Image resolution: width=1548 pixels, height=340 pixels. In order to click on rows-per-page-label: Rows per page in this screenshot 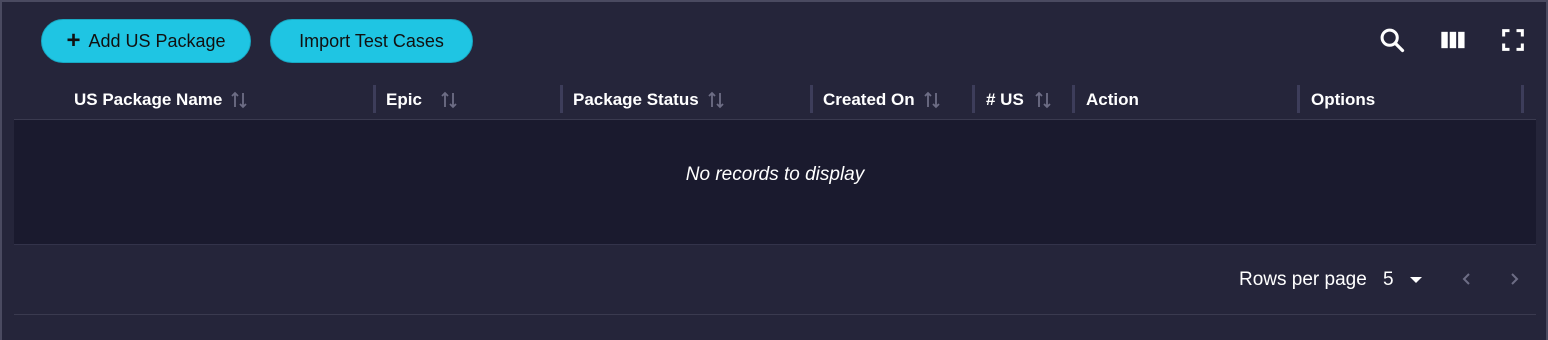, I will do `click(1303, 279)`.